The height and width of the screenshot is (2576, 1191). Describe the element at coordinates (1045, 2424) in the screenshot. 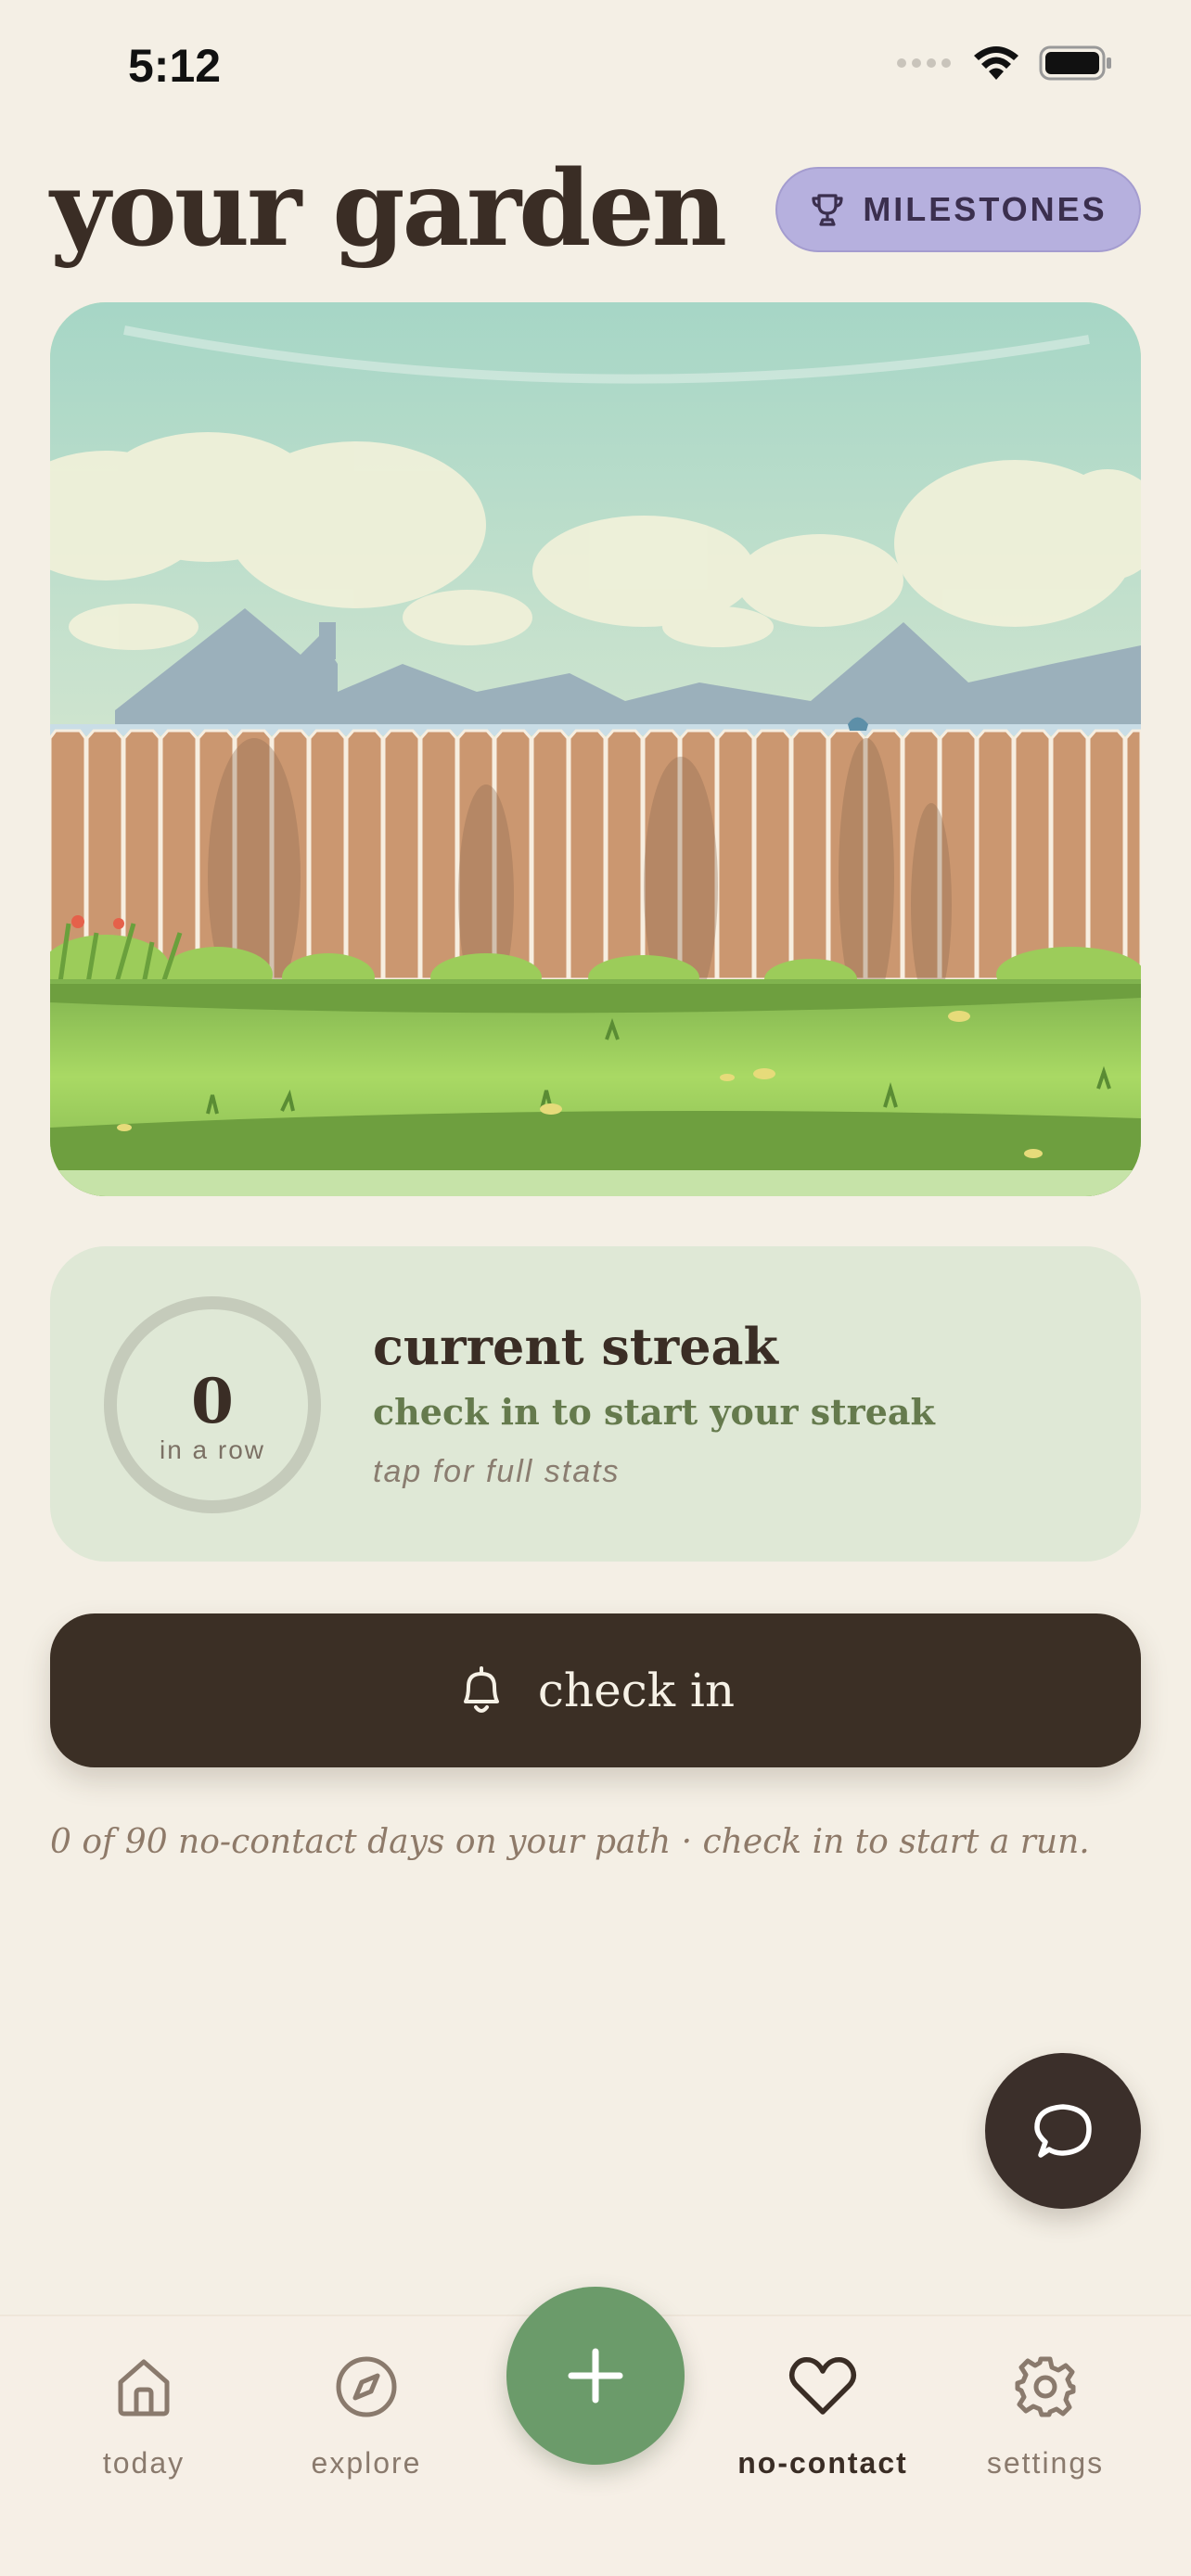

I see `tab-settings: settings` at that location.